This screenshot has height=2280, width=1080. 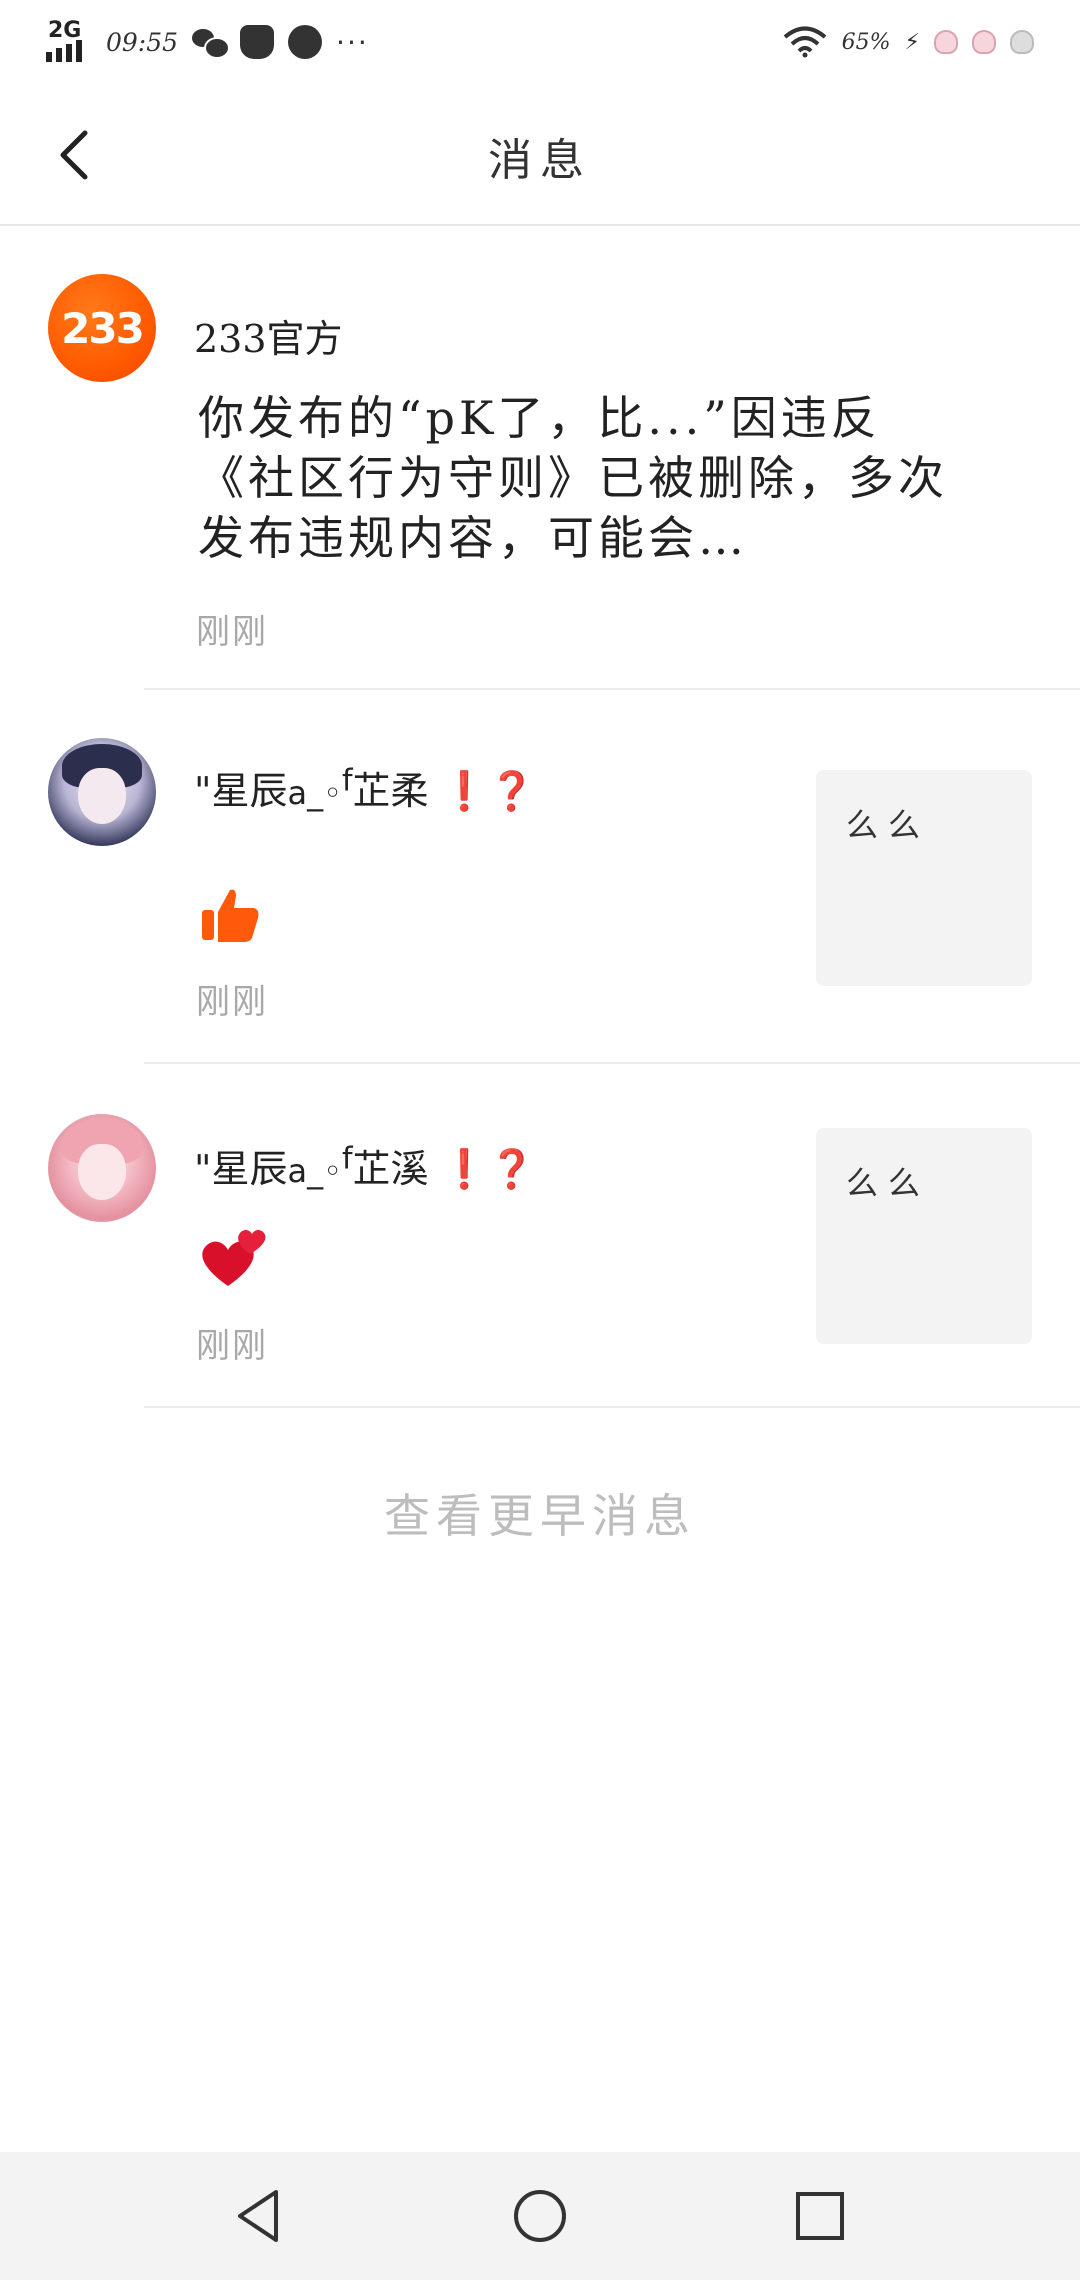 I want to click on sender-name: "星辰a_◦f芷溪 ❗❓, so click(x=364, y=1165).